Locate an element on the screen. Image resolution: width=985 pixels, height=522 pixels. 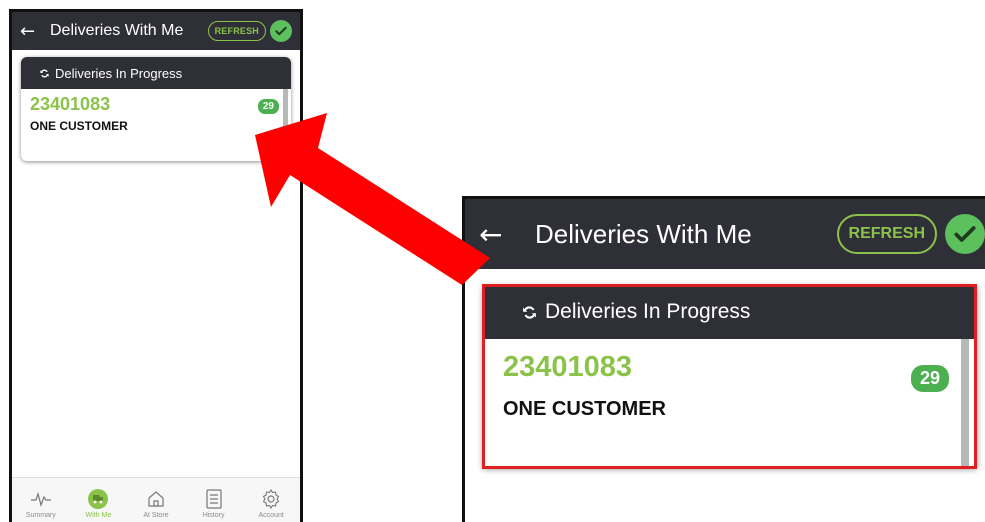
store-icon is located at coordinates (156, 499).